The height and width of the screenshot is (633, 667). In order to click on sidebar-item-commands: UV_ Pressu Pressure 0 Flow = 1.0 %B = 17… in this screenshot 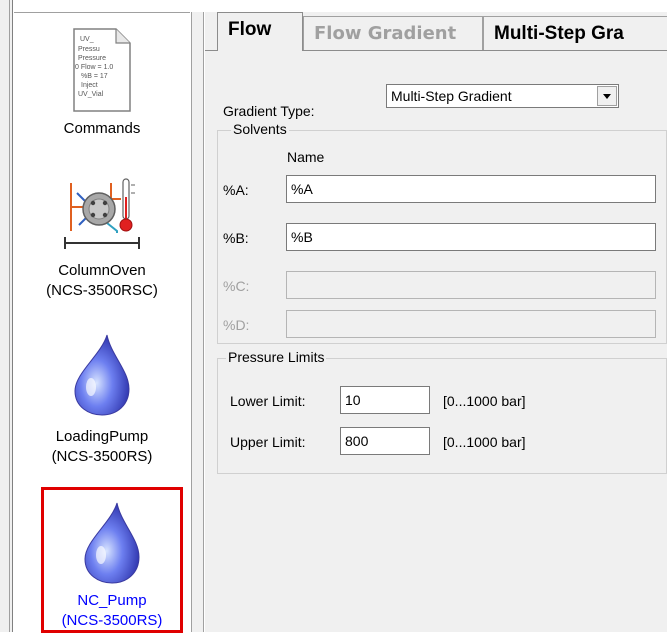, I will do `click(102, 91)`.